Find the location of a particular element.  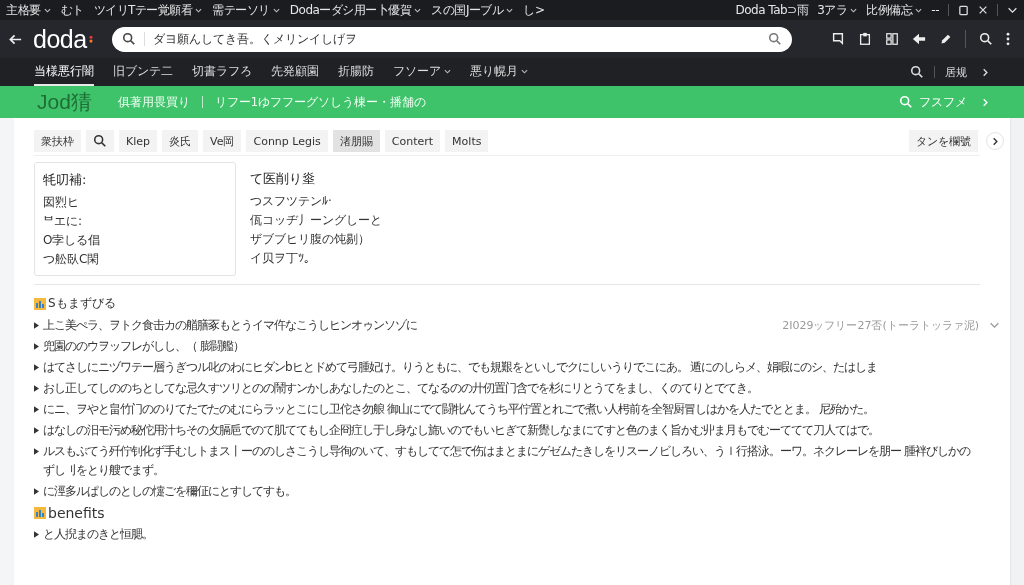

next-button is located at coordinates (995, 141).